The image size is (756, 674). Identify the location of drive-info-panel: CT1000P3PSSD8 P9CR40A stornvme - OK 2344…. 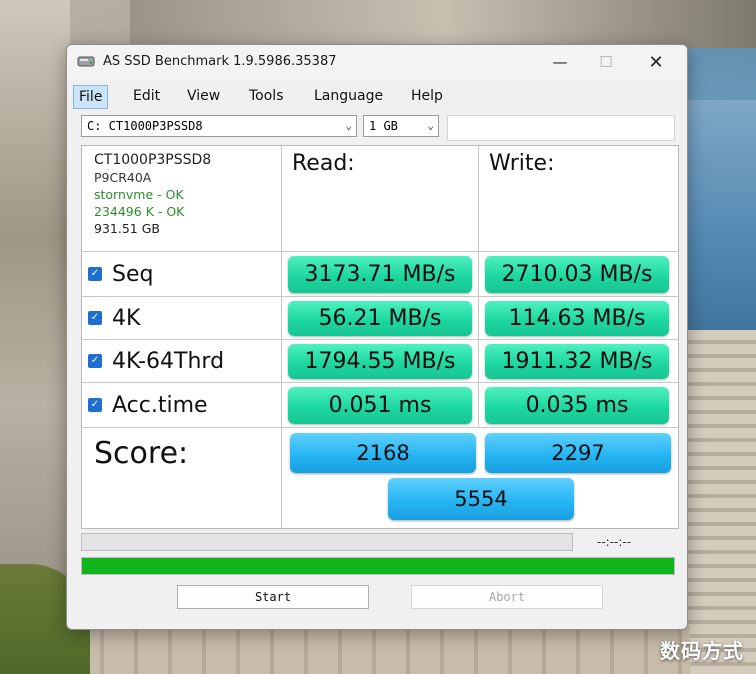
(182, 199).